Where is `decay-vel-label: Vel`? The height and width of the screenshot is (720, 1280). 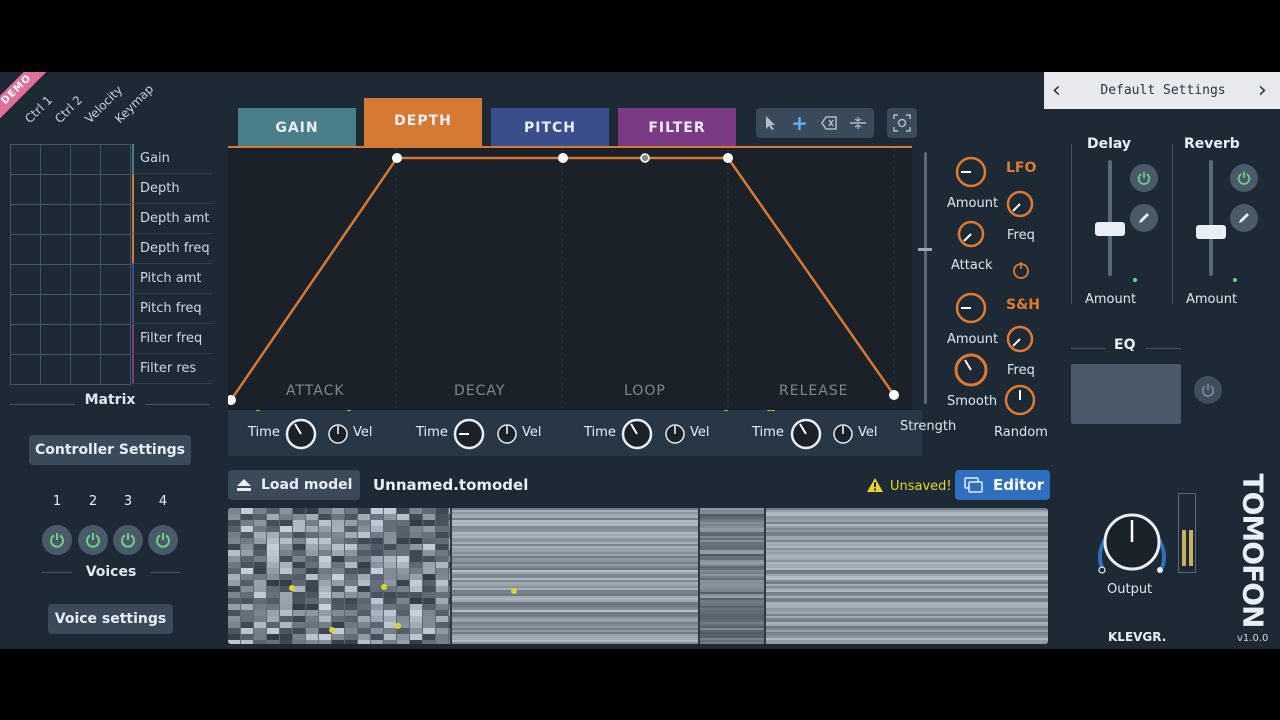
decay-vel-label: Vel is located at coordinates (532, 432).